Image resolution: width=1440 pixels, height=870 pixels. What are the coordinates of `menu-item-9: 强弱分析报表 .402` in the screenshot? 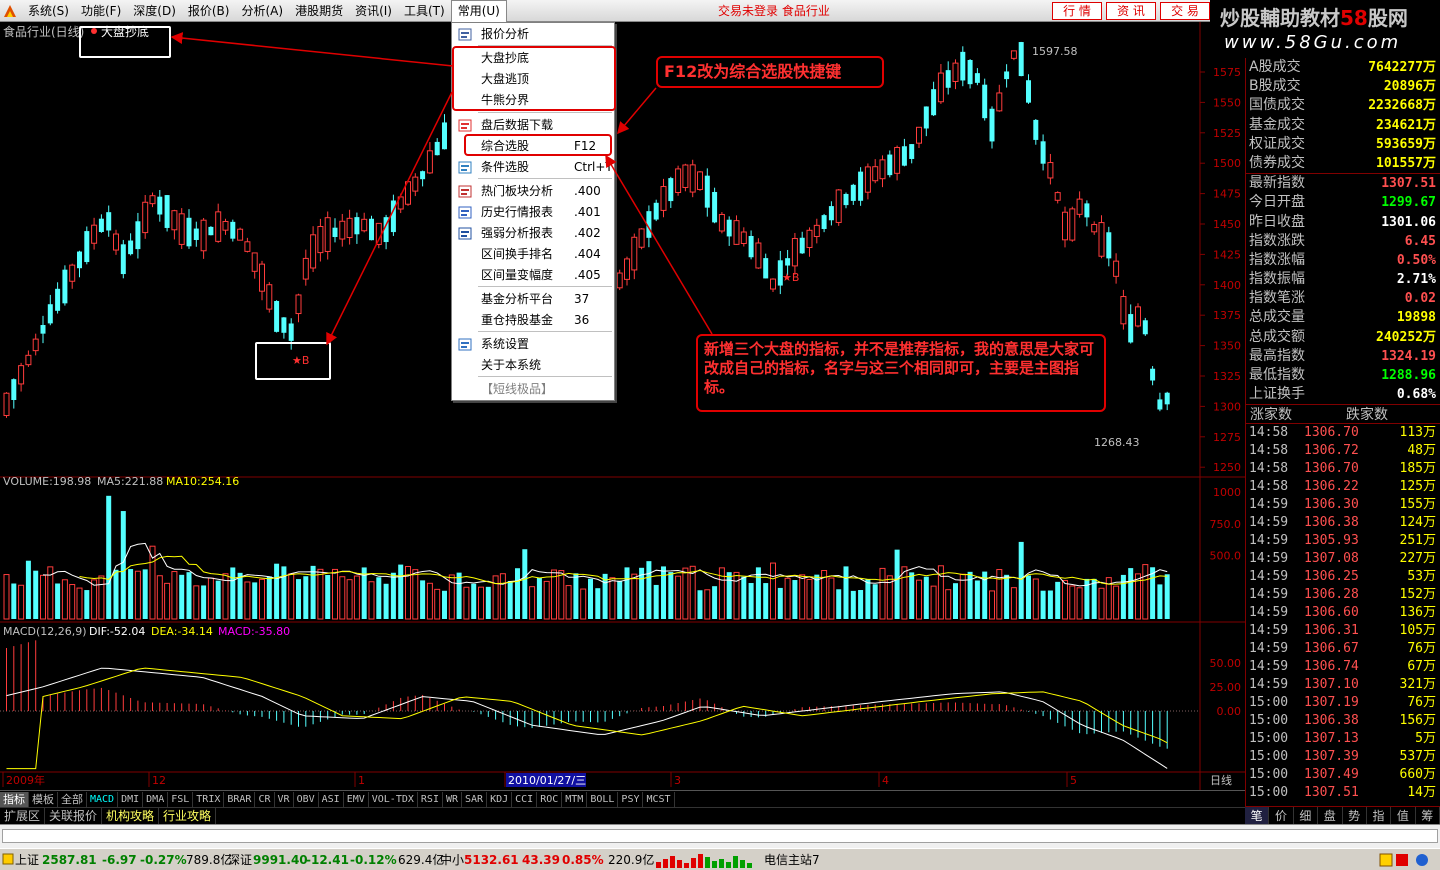 It's located at (533, 233).